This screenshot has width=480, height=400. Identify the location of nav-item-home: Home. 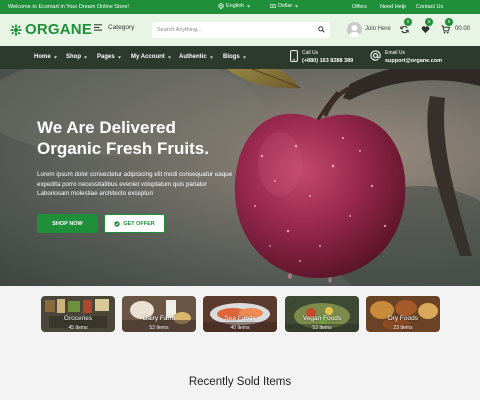
(46, 57).